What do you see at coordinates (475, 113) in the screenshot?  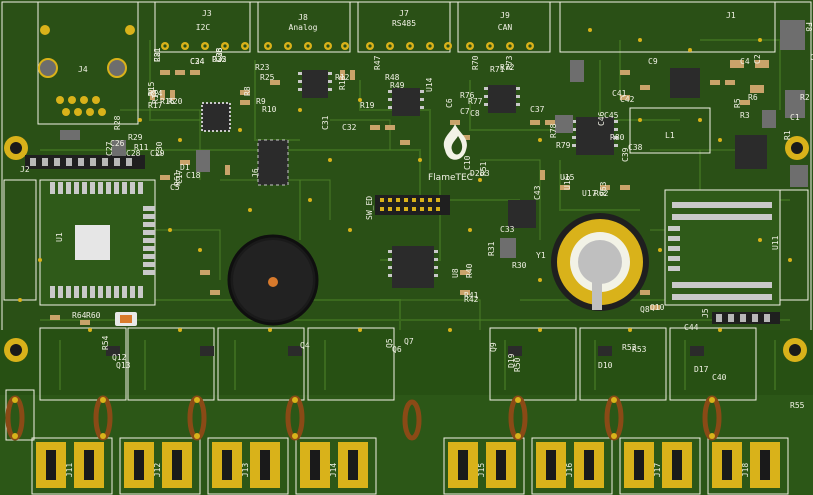 I see `ref-c8: C8` at bounding box center [475, 113].